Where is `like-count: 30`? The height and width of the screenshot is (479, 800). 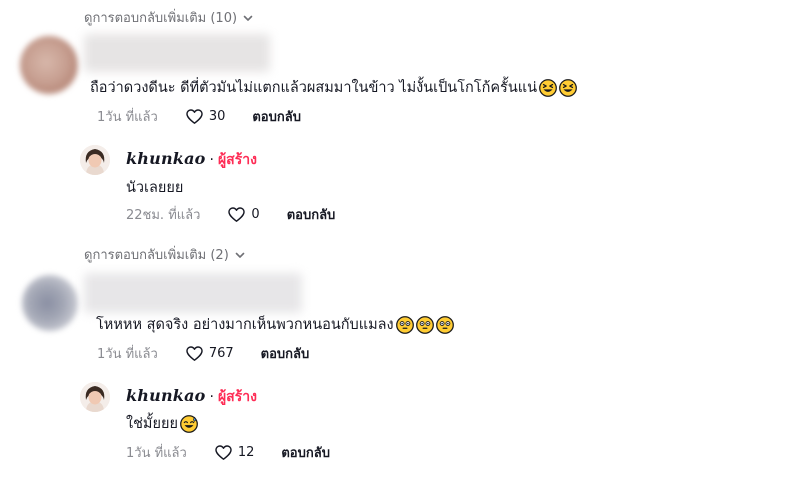
like-count: 30 is located at coordinates (217, 116).